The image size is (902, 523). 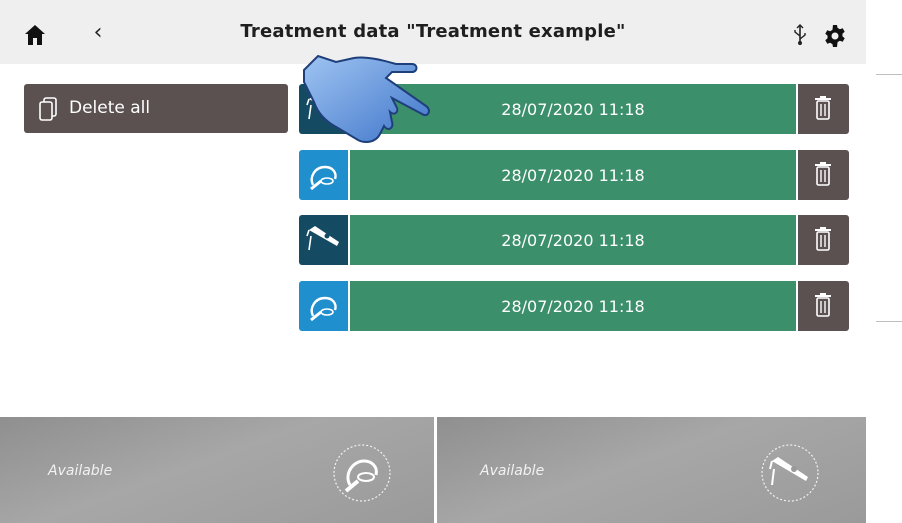 I want to click on page-title: Treatment data "Treatment example", so click(x=433, y=31).